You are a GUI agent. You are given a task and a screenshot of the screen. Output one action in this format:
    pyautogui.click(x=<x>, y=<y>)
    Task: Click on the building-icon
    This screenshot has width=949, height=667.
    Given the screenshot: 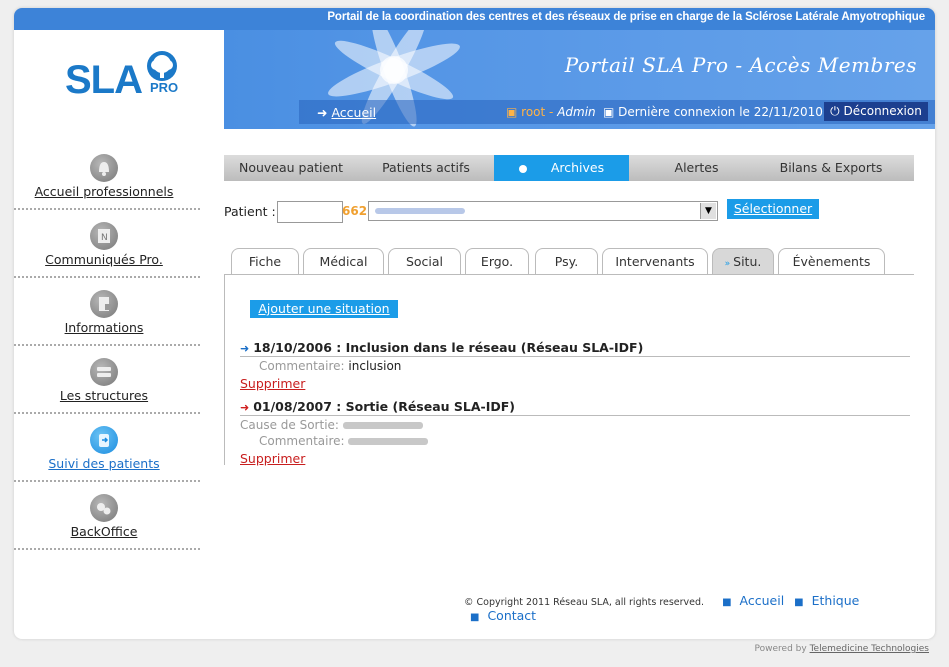 What is the action you would take?
    pyautogui.click(x=104, y=372)
    